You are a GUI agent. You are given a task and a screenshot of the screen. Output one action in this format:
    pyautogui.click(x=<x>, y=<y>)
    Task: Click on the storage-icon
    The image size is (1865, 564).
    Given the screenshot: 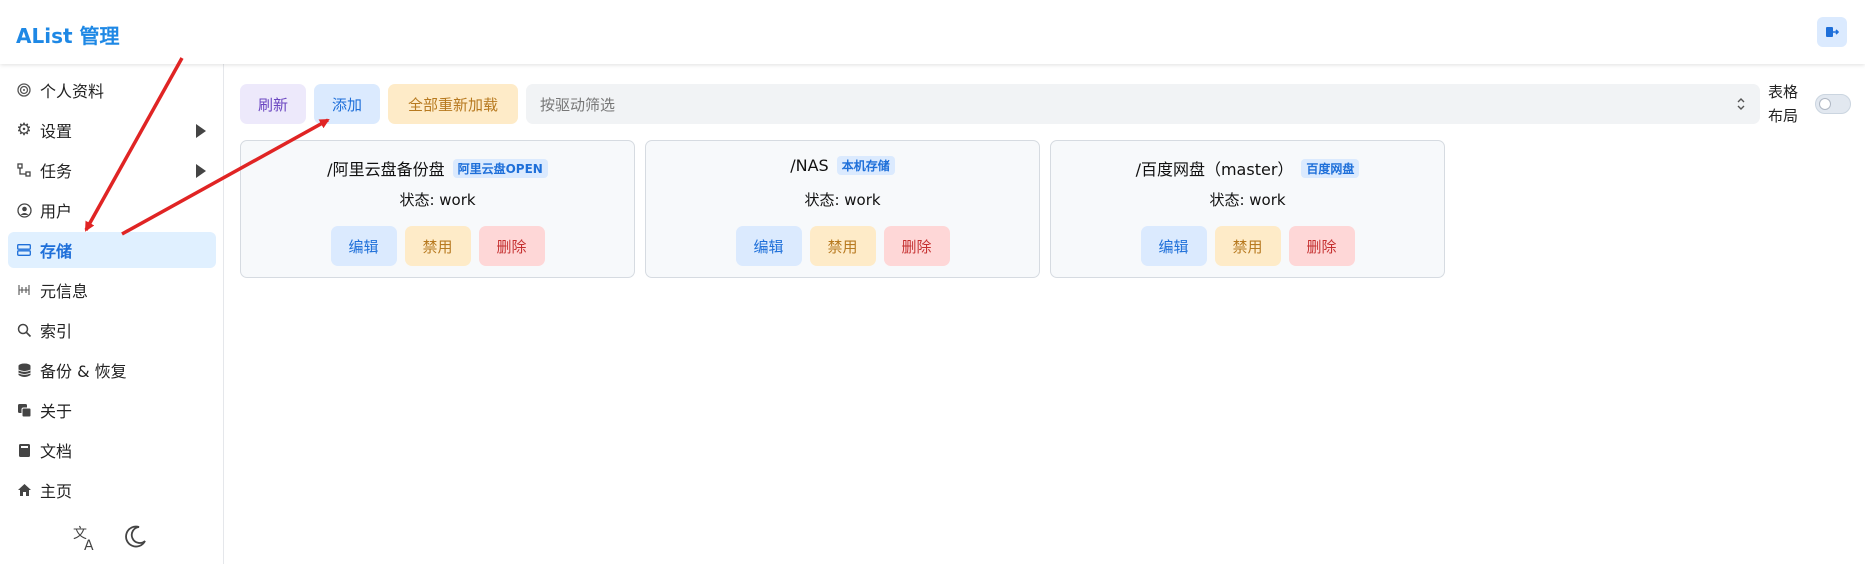 What is the action you would take?
    pyautogui.click(x=24, y=250)
    